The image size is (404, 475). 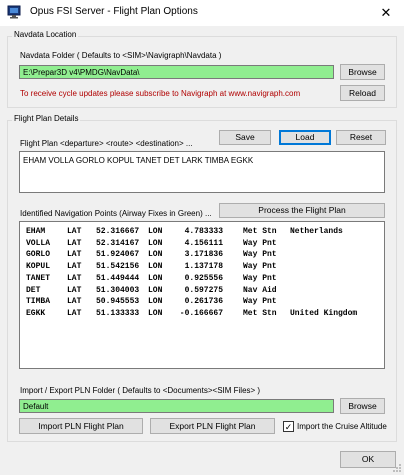 I want to click on nav-point-id: DET, so click(x=33, y=290).